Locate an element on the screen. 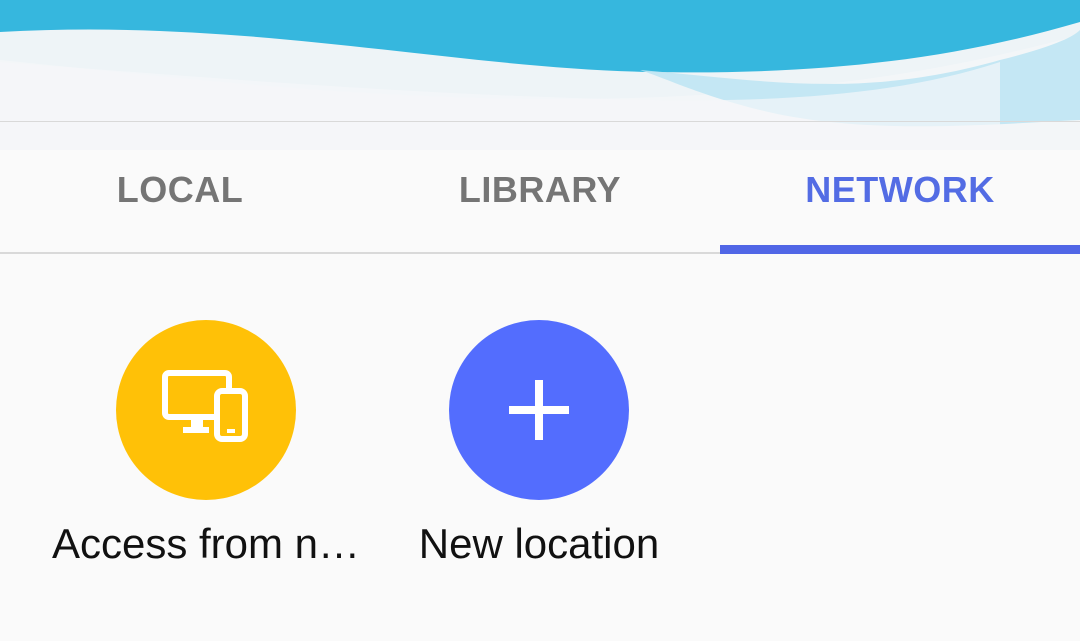 The width and height of the screenshot is (1080, 641). devices-icon is located at coordinates (205, 406).